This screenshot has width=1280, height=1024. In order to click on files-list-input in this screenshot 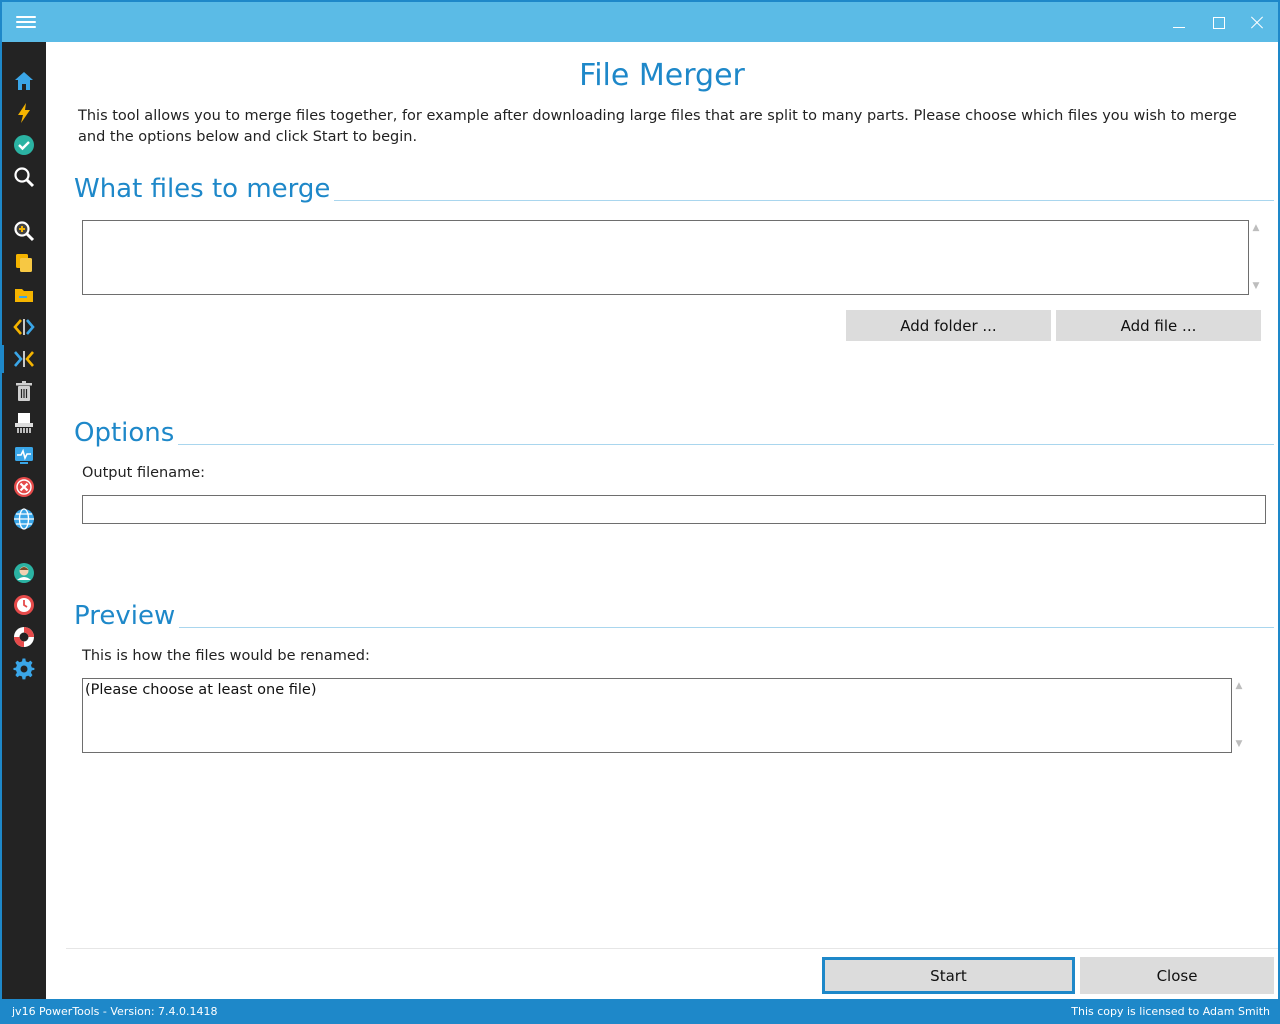, I will do `click(665, 257)`.